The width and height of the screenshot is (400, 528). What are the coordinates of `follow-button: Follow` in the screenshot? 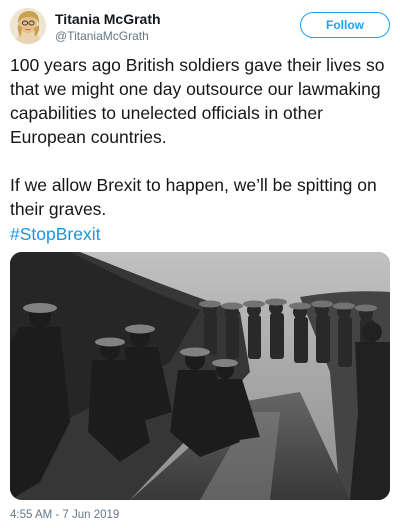 It's located at (345, 25).